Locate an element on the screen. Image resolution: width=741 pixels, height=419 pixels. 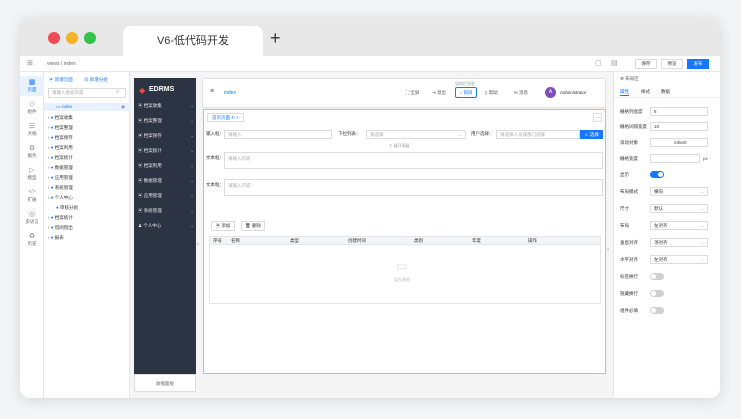
app-menu-item: ▣ 应用管理 ⌄ is located at coordinates (166, 196).